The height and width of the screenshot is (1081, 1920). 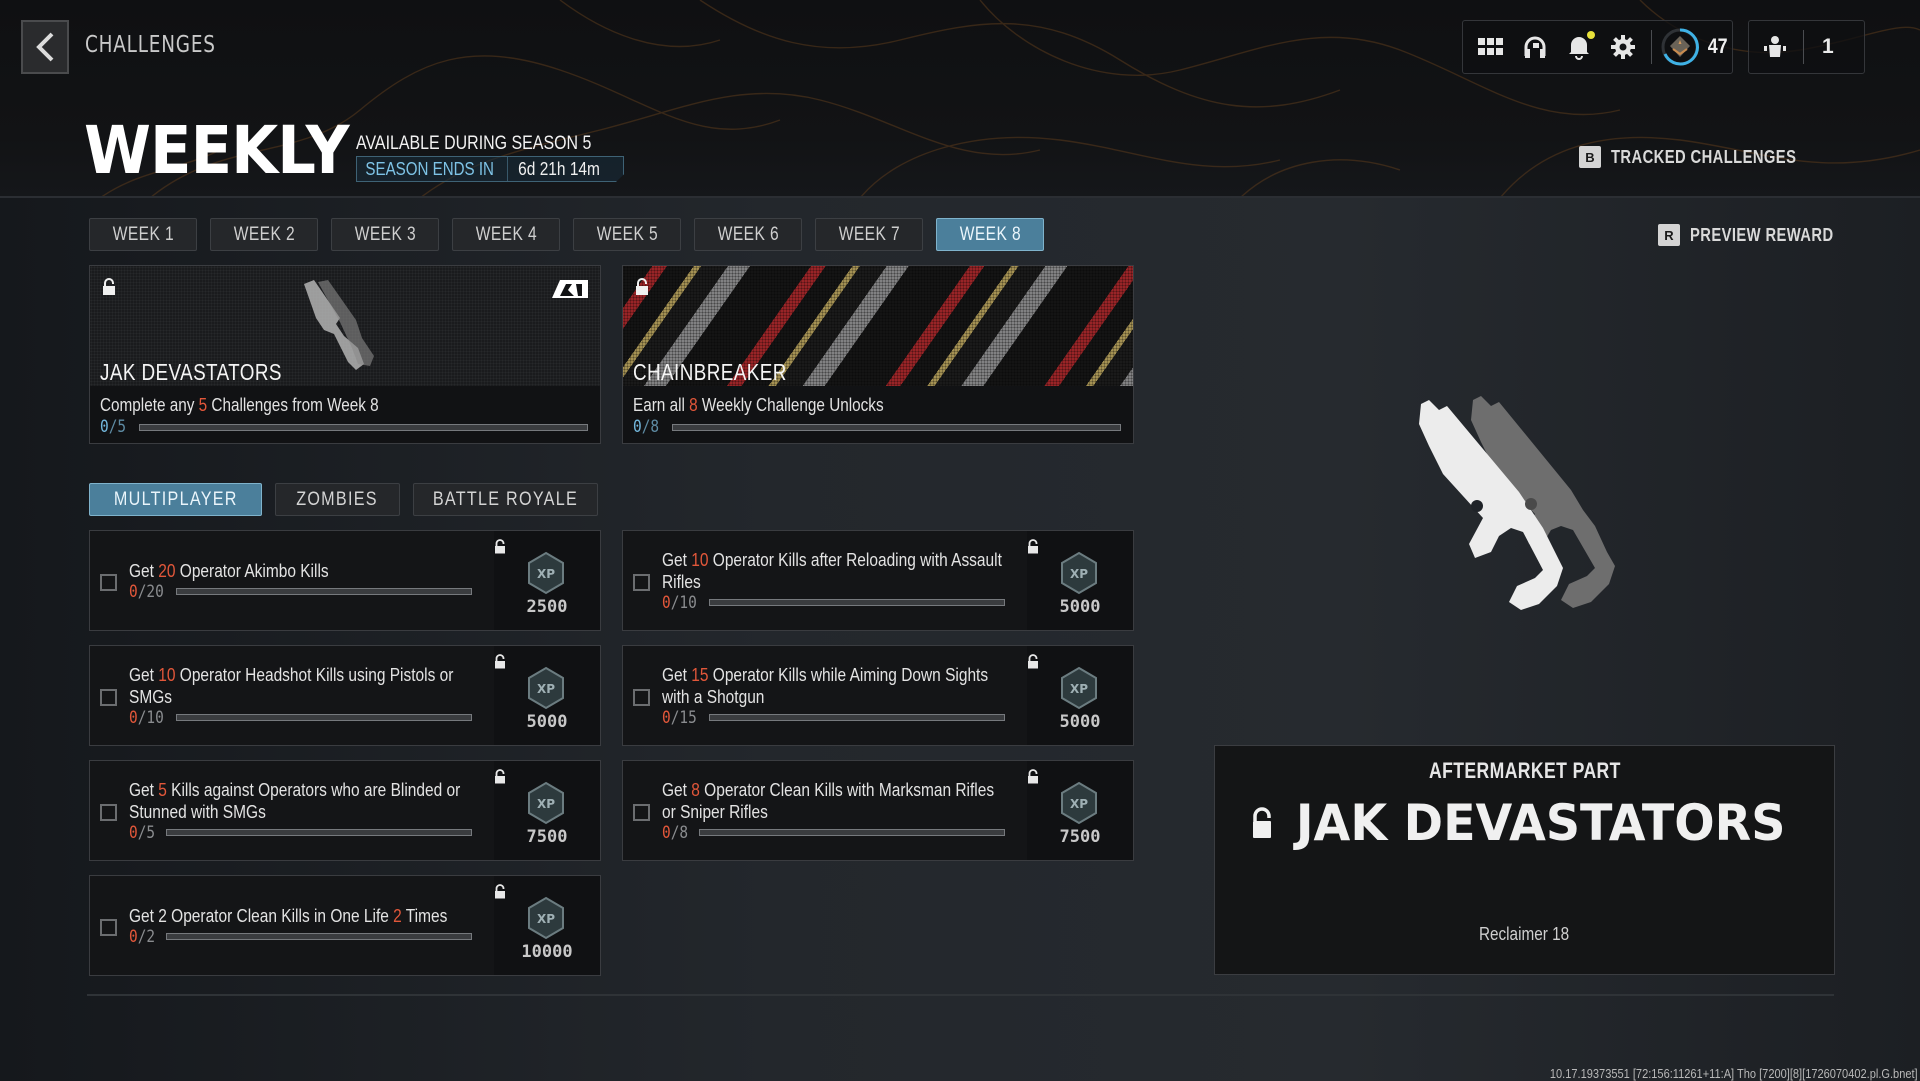 I want to click on chevron-left-icon, so click(x=45, y=47).